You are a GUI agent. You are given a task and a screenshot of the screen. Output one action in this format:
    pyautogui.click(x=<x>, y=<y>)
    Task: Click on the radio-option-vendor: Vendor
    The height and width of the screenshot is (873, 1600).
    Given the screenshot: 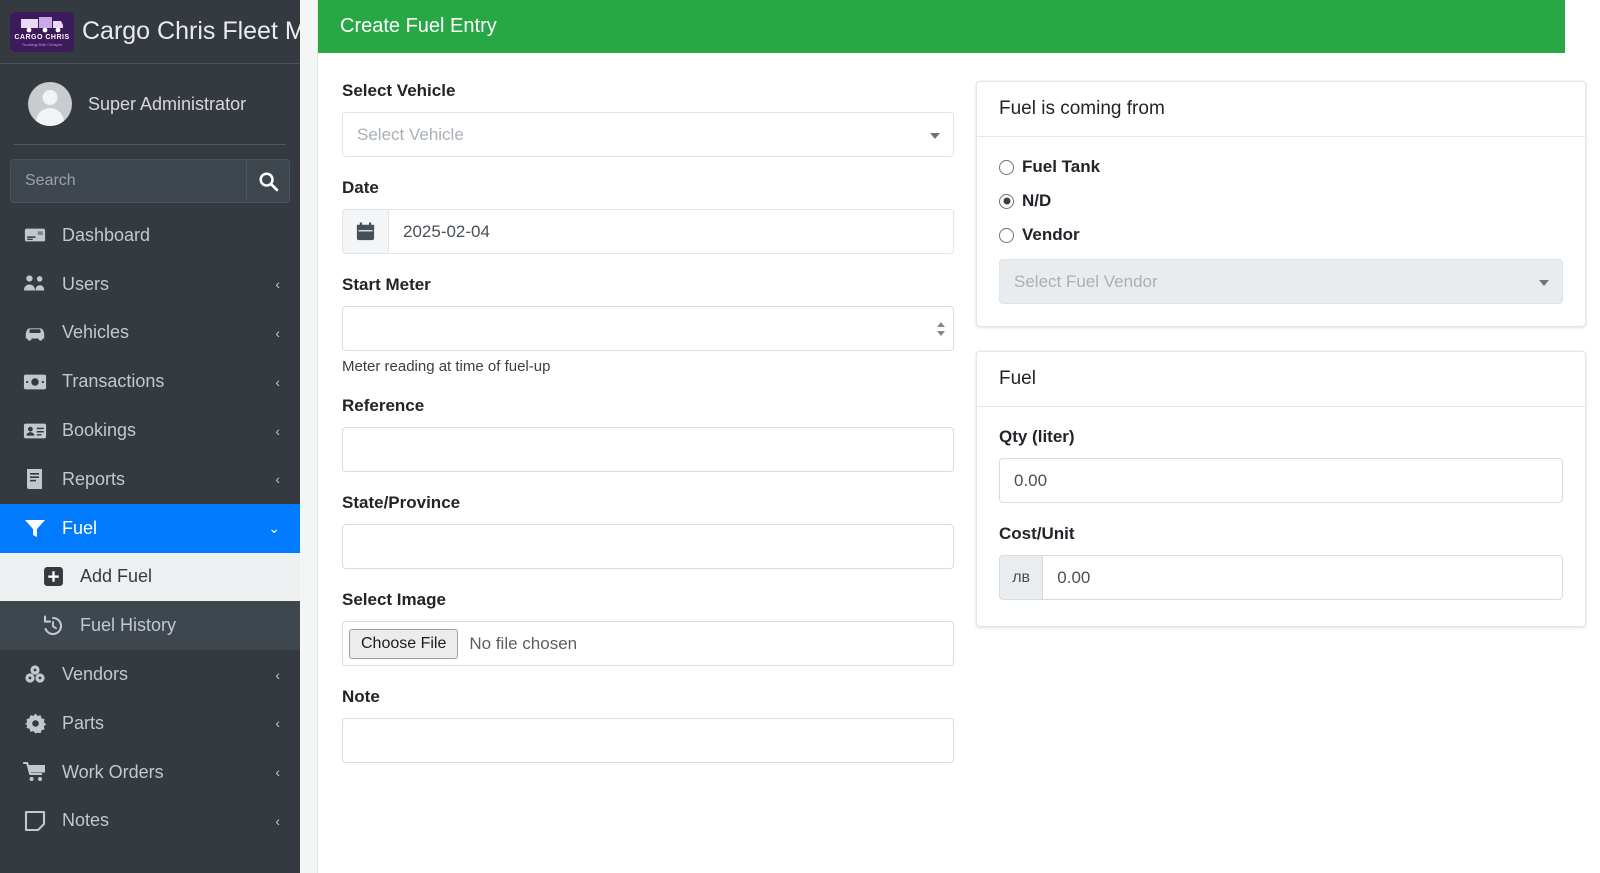 What is the action you would take?
    pyautogui.click(x=1281, y=235)
    